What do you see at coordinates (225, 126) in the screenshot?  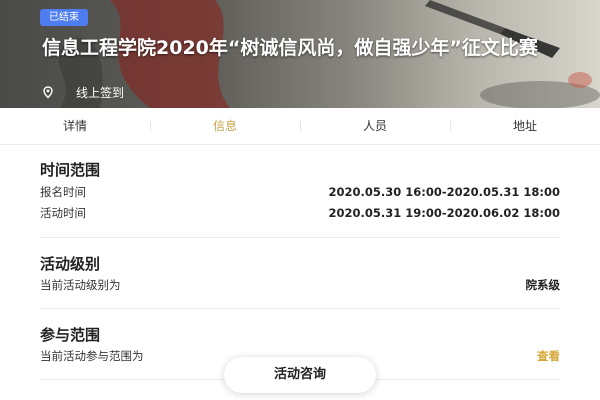 I see `tab-info: 信息` at bounding box center [225, 126].